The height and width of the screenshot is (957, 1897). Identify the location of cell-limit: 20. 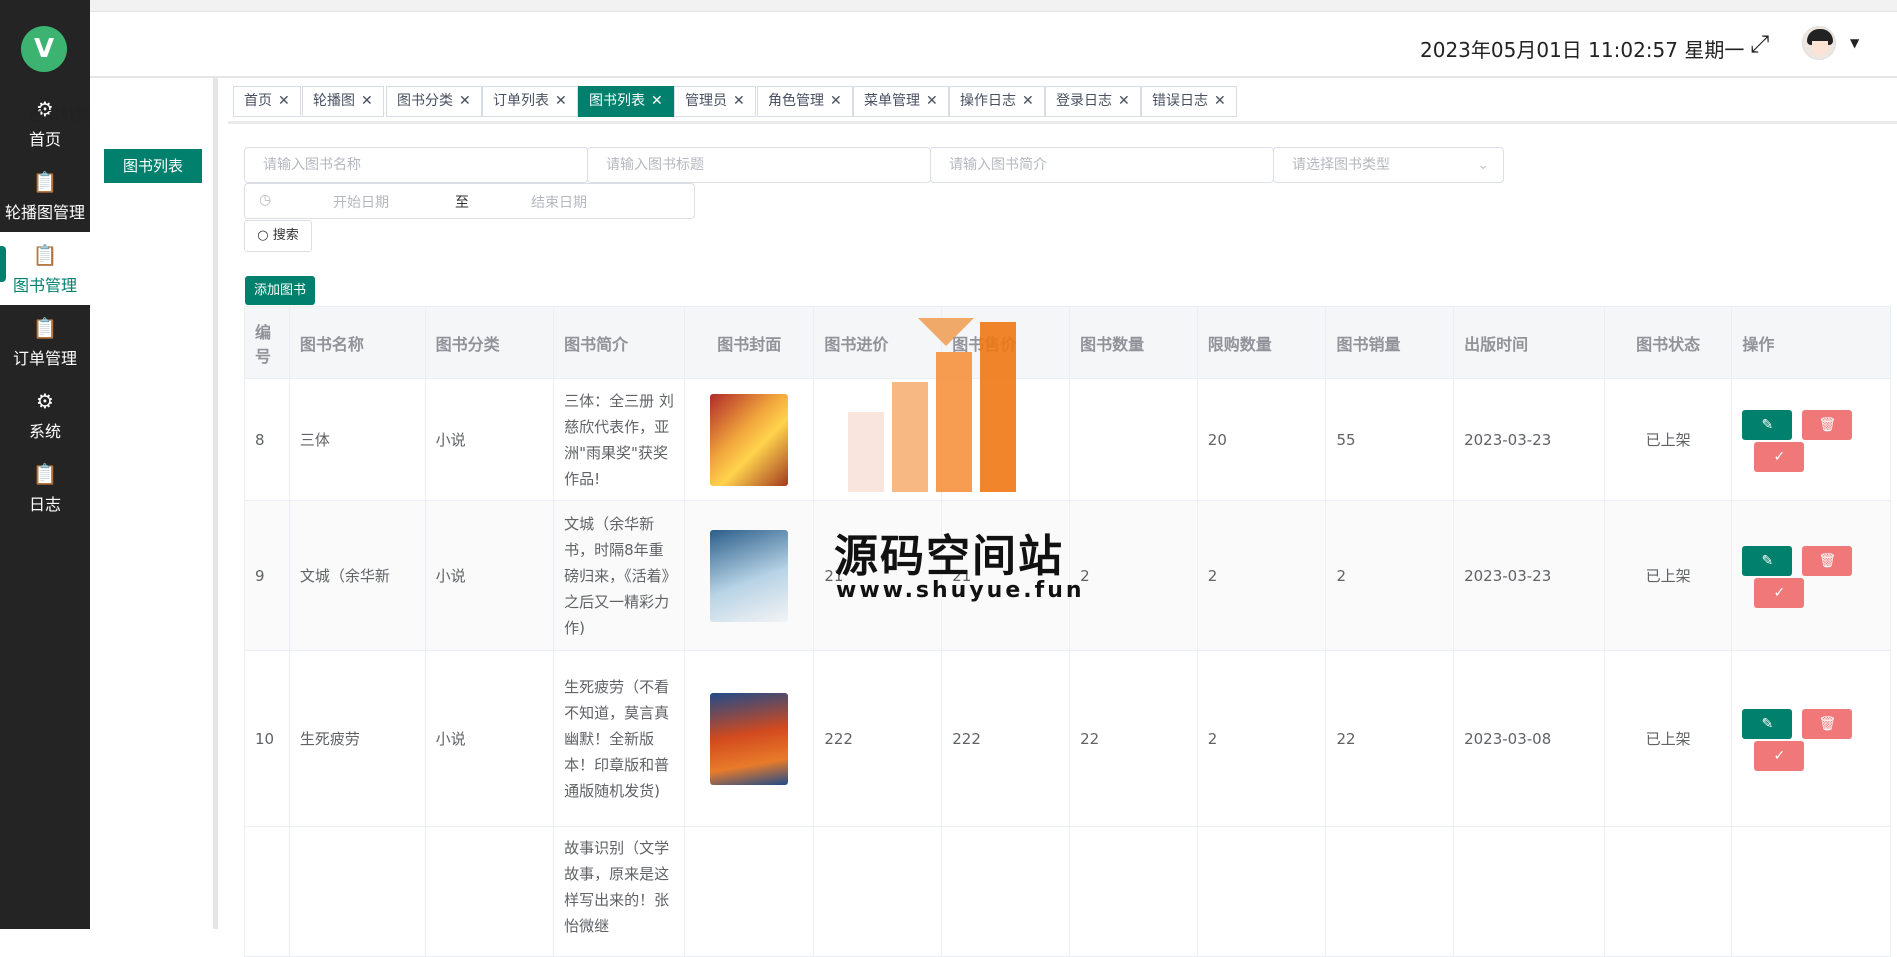
(1261, 439).